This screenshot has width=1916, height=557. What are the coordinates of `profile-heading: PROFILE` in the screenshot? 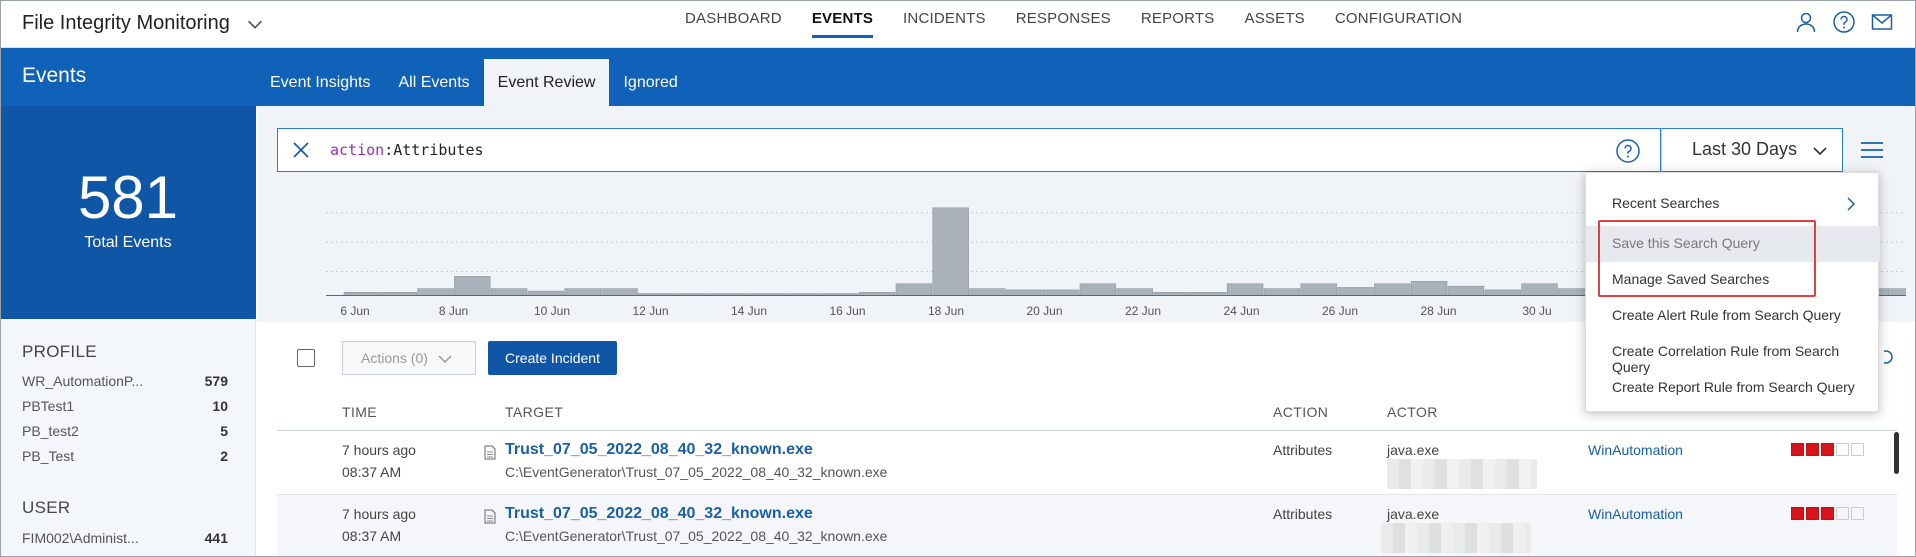 It's located at (59, 351).